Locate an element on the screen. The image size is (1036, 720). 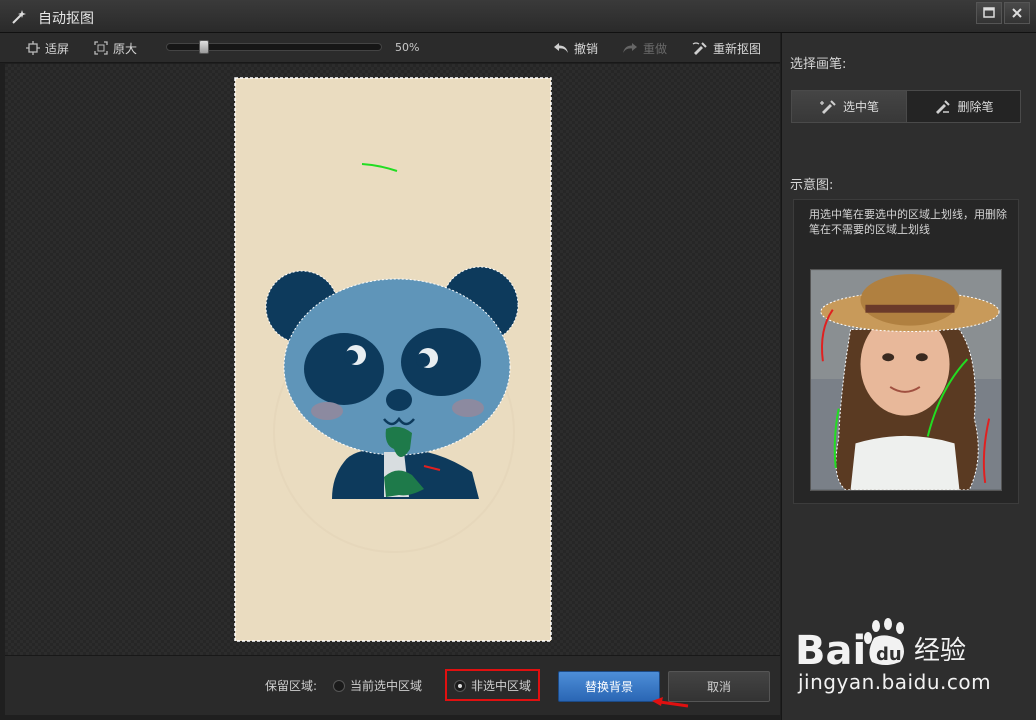
radio-unselected-area: 非选中区域 is located at coordinates (492, 685).